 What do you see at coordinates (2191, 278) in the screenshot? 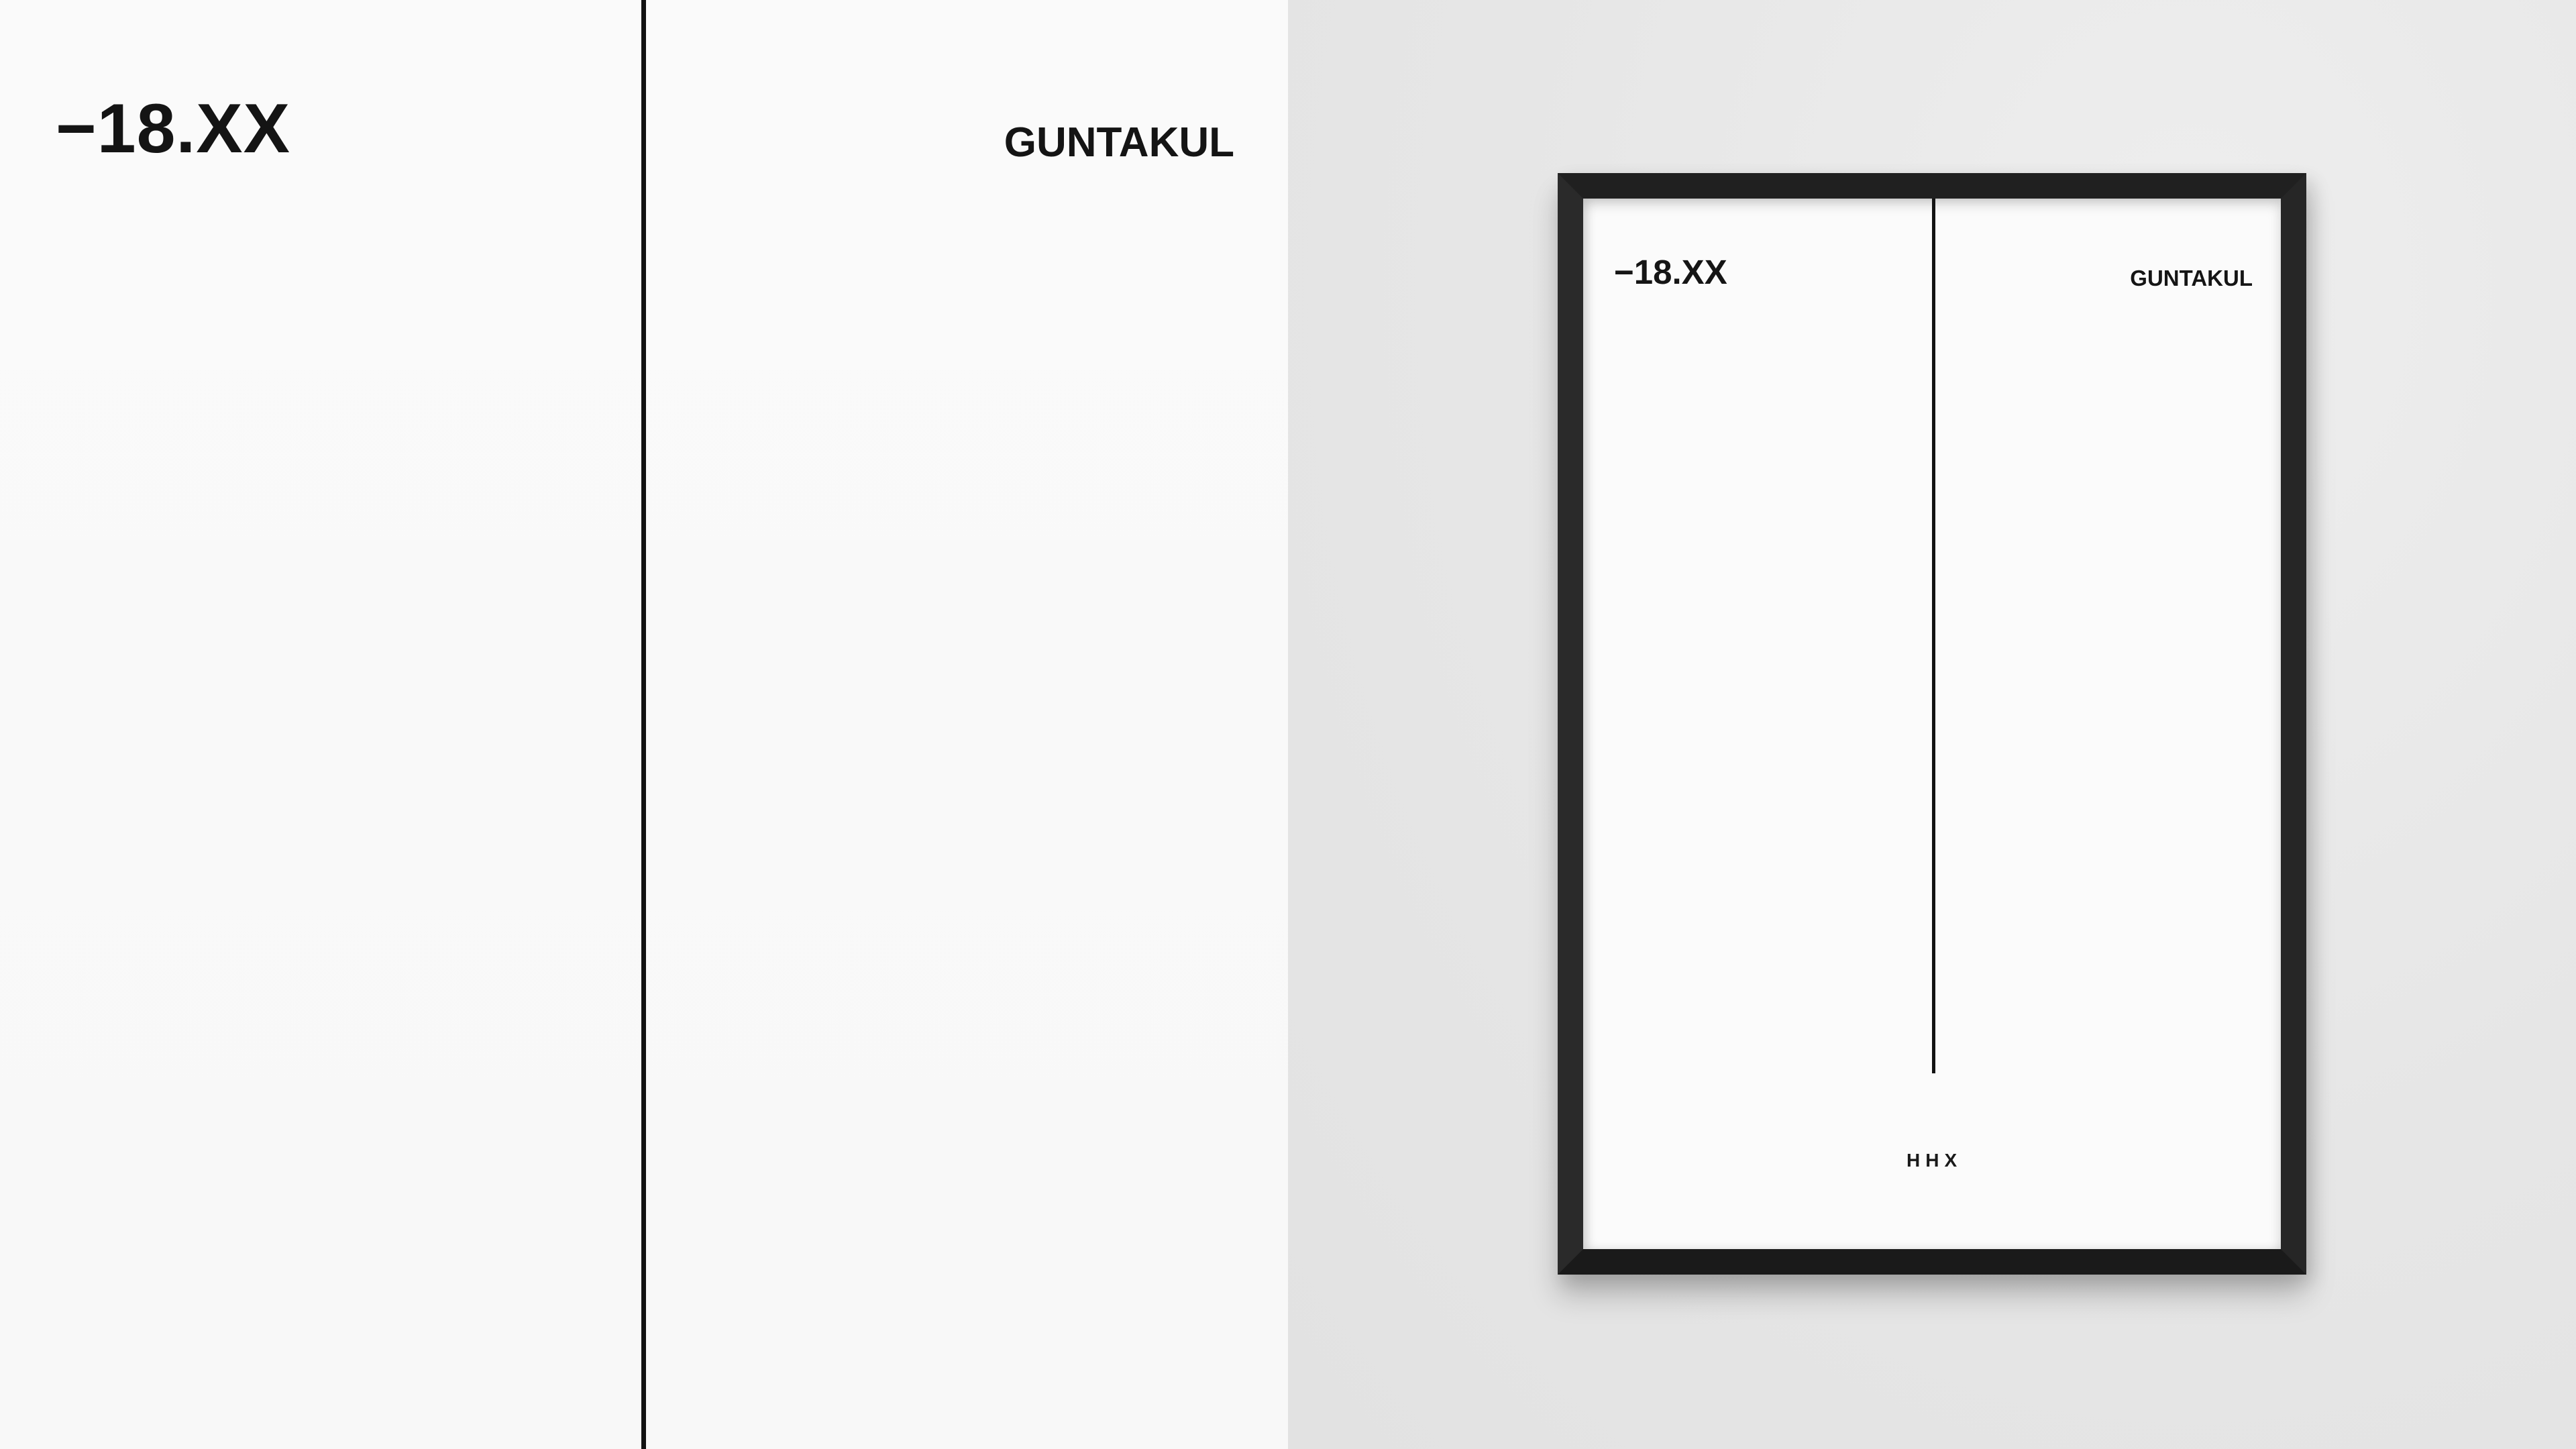
I see `poster-city-label: GUNTAKUL` at bounding box center [2191, 278].